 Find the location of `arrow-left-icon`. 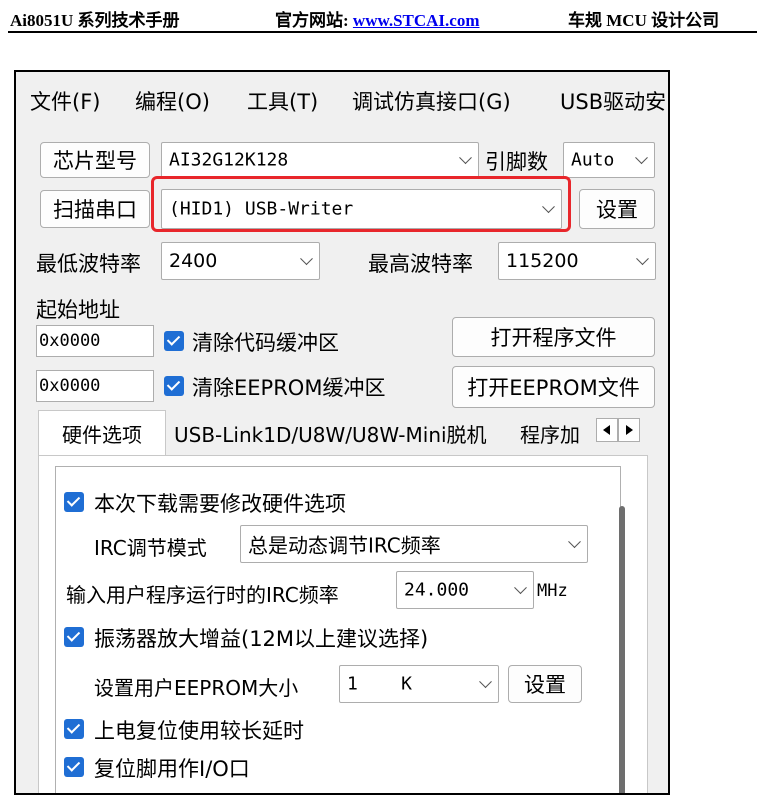

arrow-left-icon is located at coordinates (606, 430).